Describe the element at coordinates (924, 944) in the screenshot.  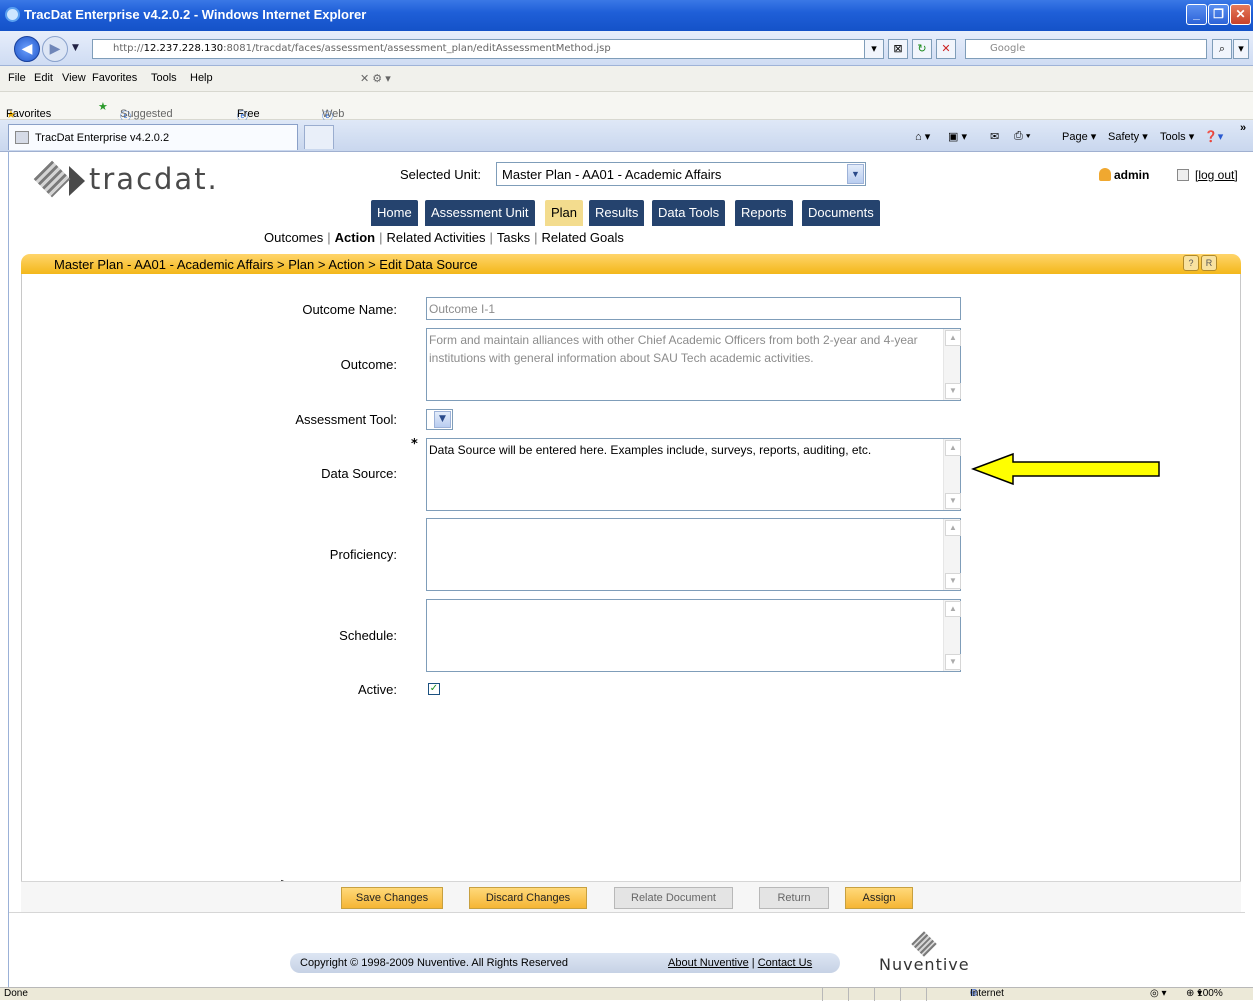
I see `nuventive-diamond-icon` at that location.